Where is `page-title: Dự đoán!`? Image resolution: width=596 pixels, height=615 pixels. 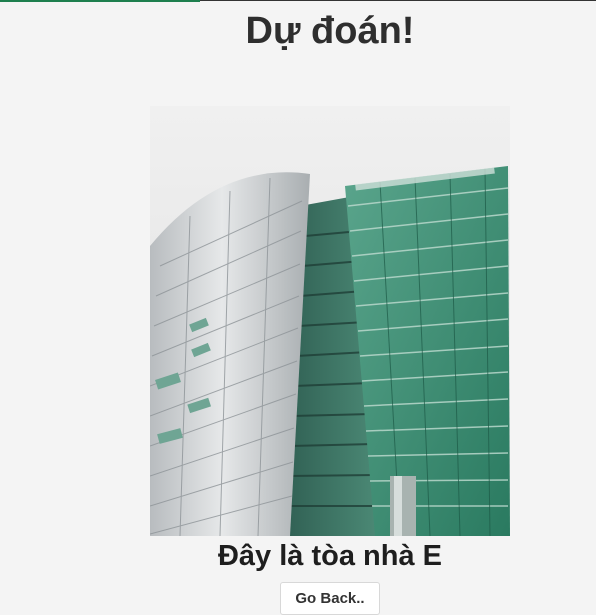
page-title: Dự đoán! is located at coordinates (330, 31).